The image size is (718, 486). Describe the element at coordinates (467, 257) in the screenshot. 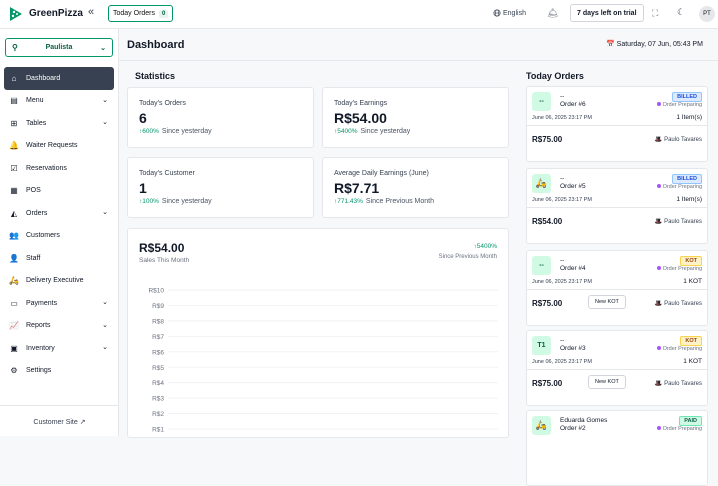

I see `sales-since: Since Previous Month` at that location.